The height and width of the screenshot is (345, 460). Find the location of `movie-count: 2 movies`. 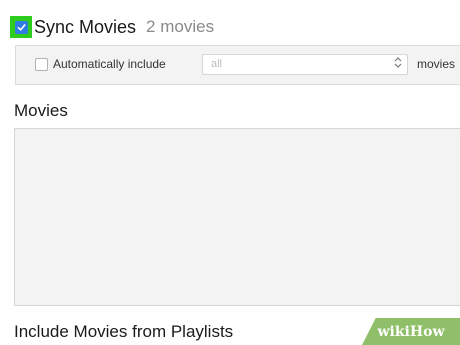

movie-count: 2 movies is located at coordinates (180, 26).